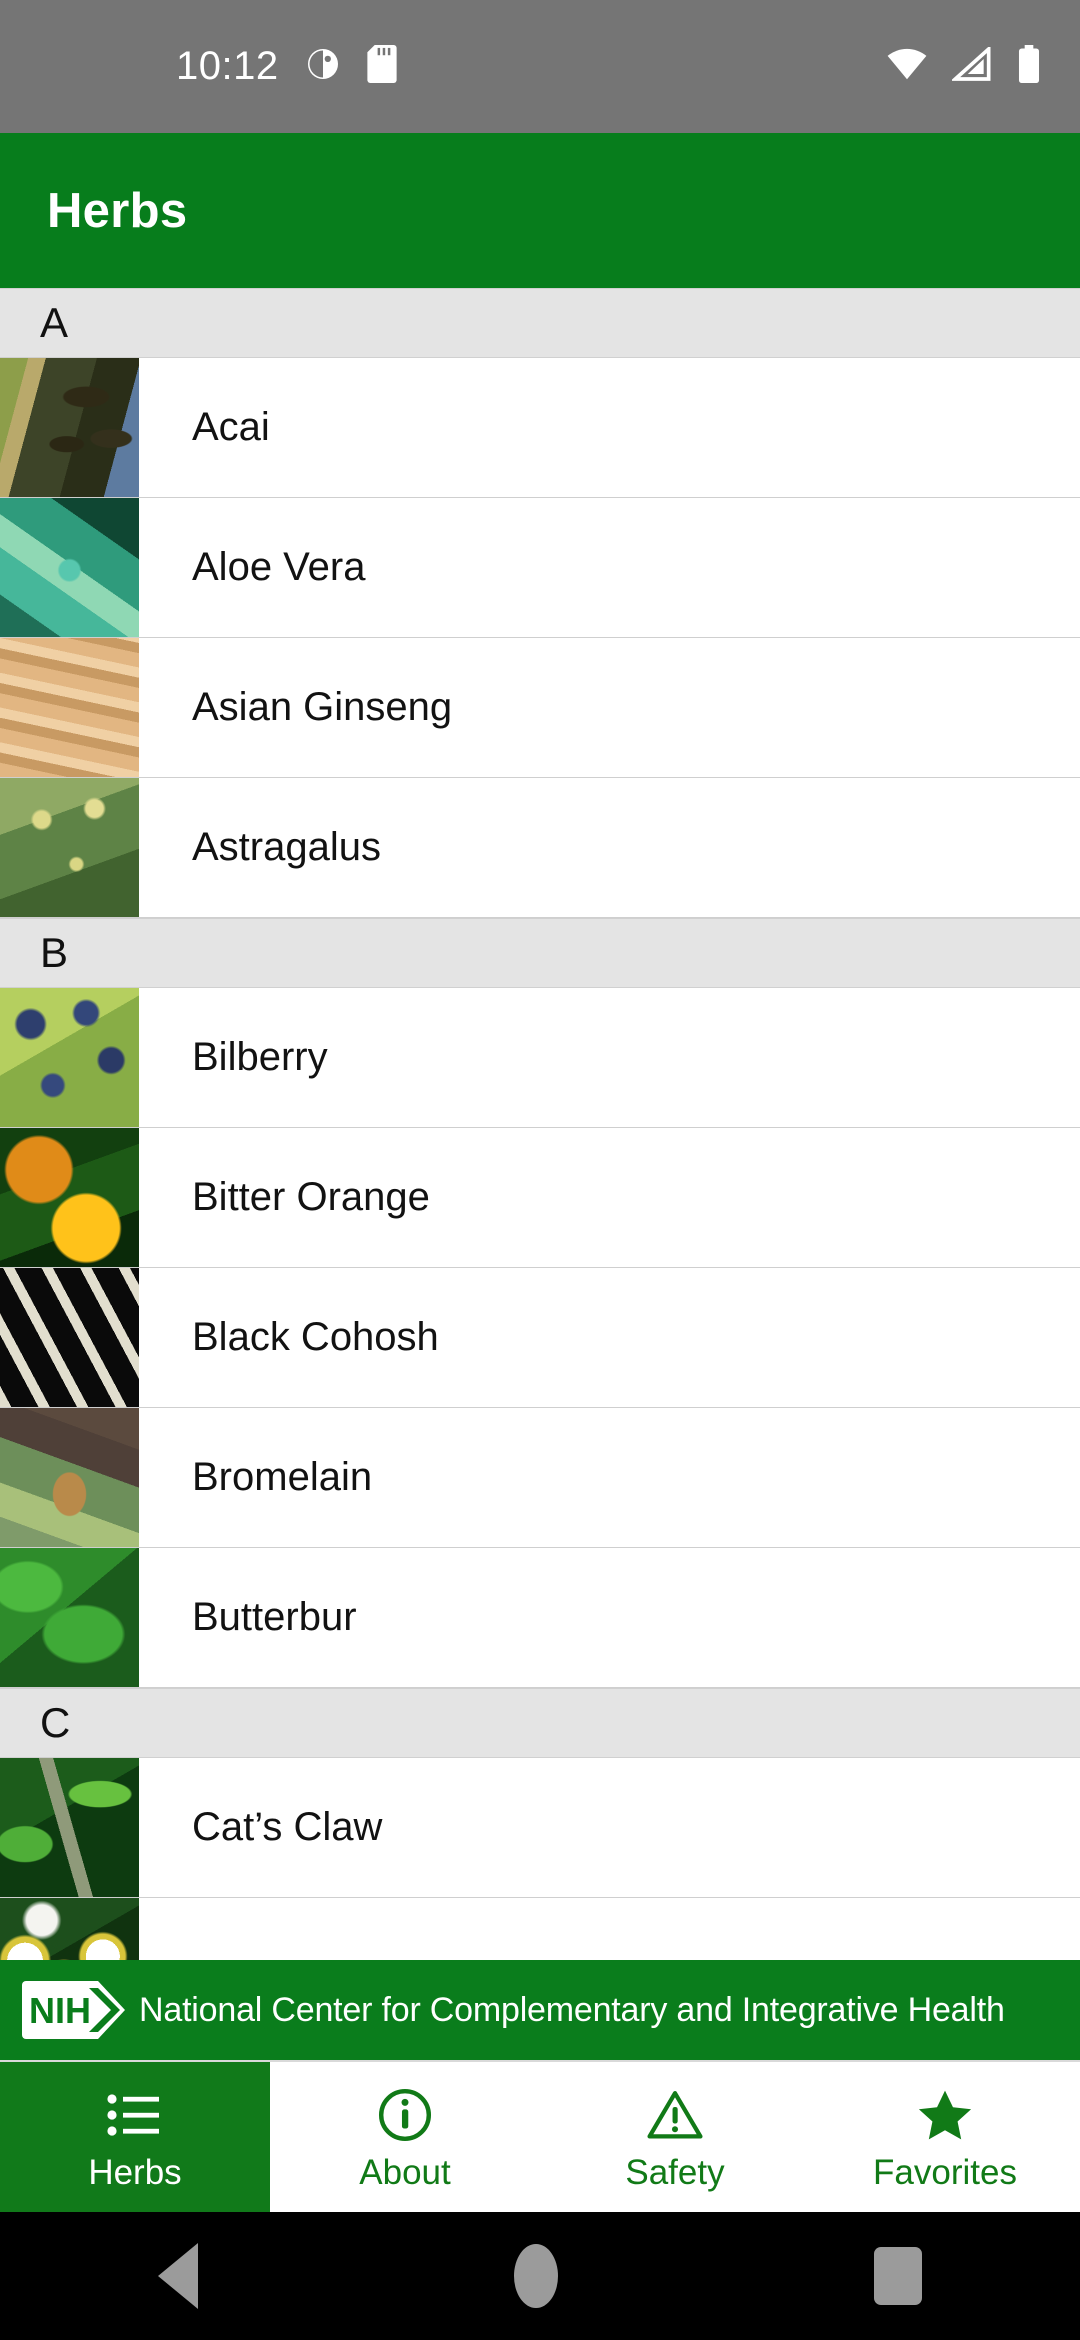  I want to click on herb-name: Bromelain, so click(282, 1477).